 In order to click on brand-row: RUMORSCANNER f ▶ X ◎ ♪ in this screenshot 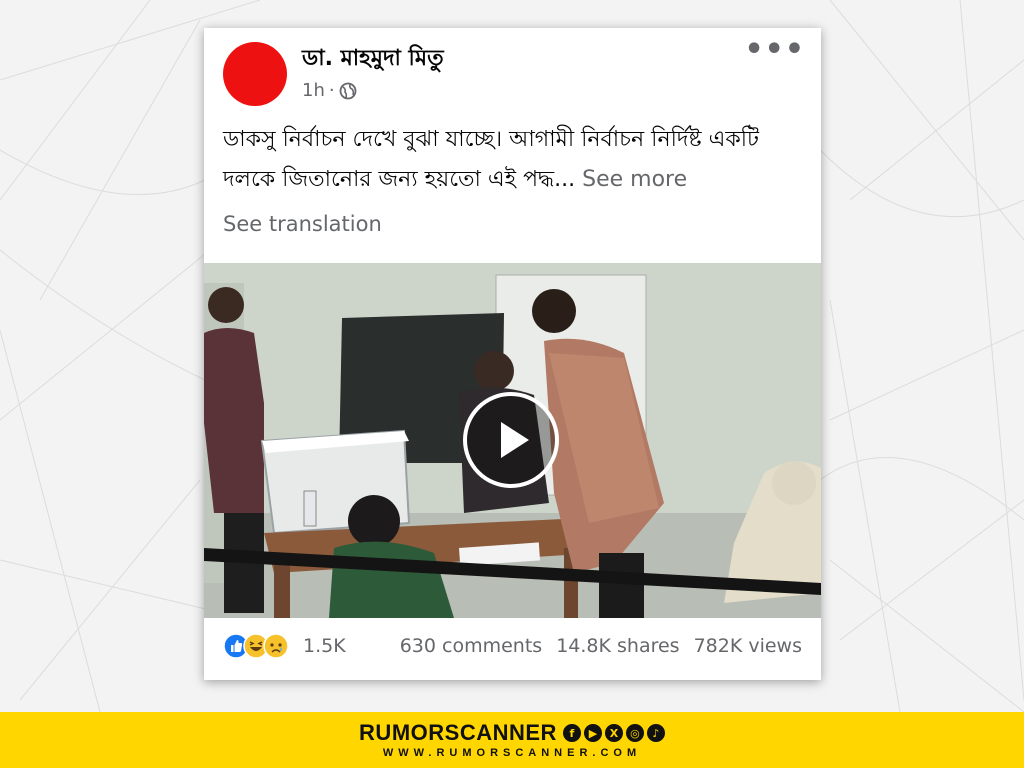, I will do `click(512, 733)`.